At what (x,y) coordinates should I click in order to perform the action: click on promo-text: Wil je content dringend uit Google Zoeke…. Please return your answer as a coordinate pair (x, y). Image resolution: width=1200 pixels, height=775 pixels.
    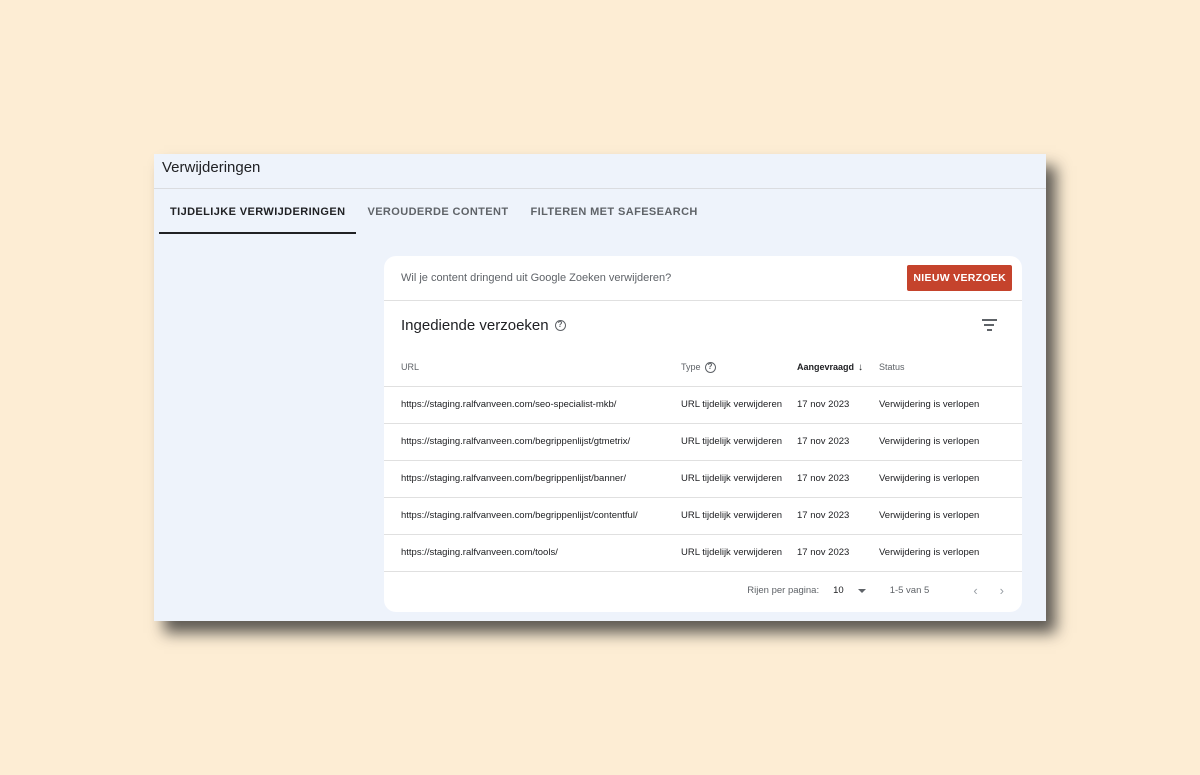
    Looking at the image, I should click on (536, 278).